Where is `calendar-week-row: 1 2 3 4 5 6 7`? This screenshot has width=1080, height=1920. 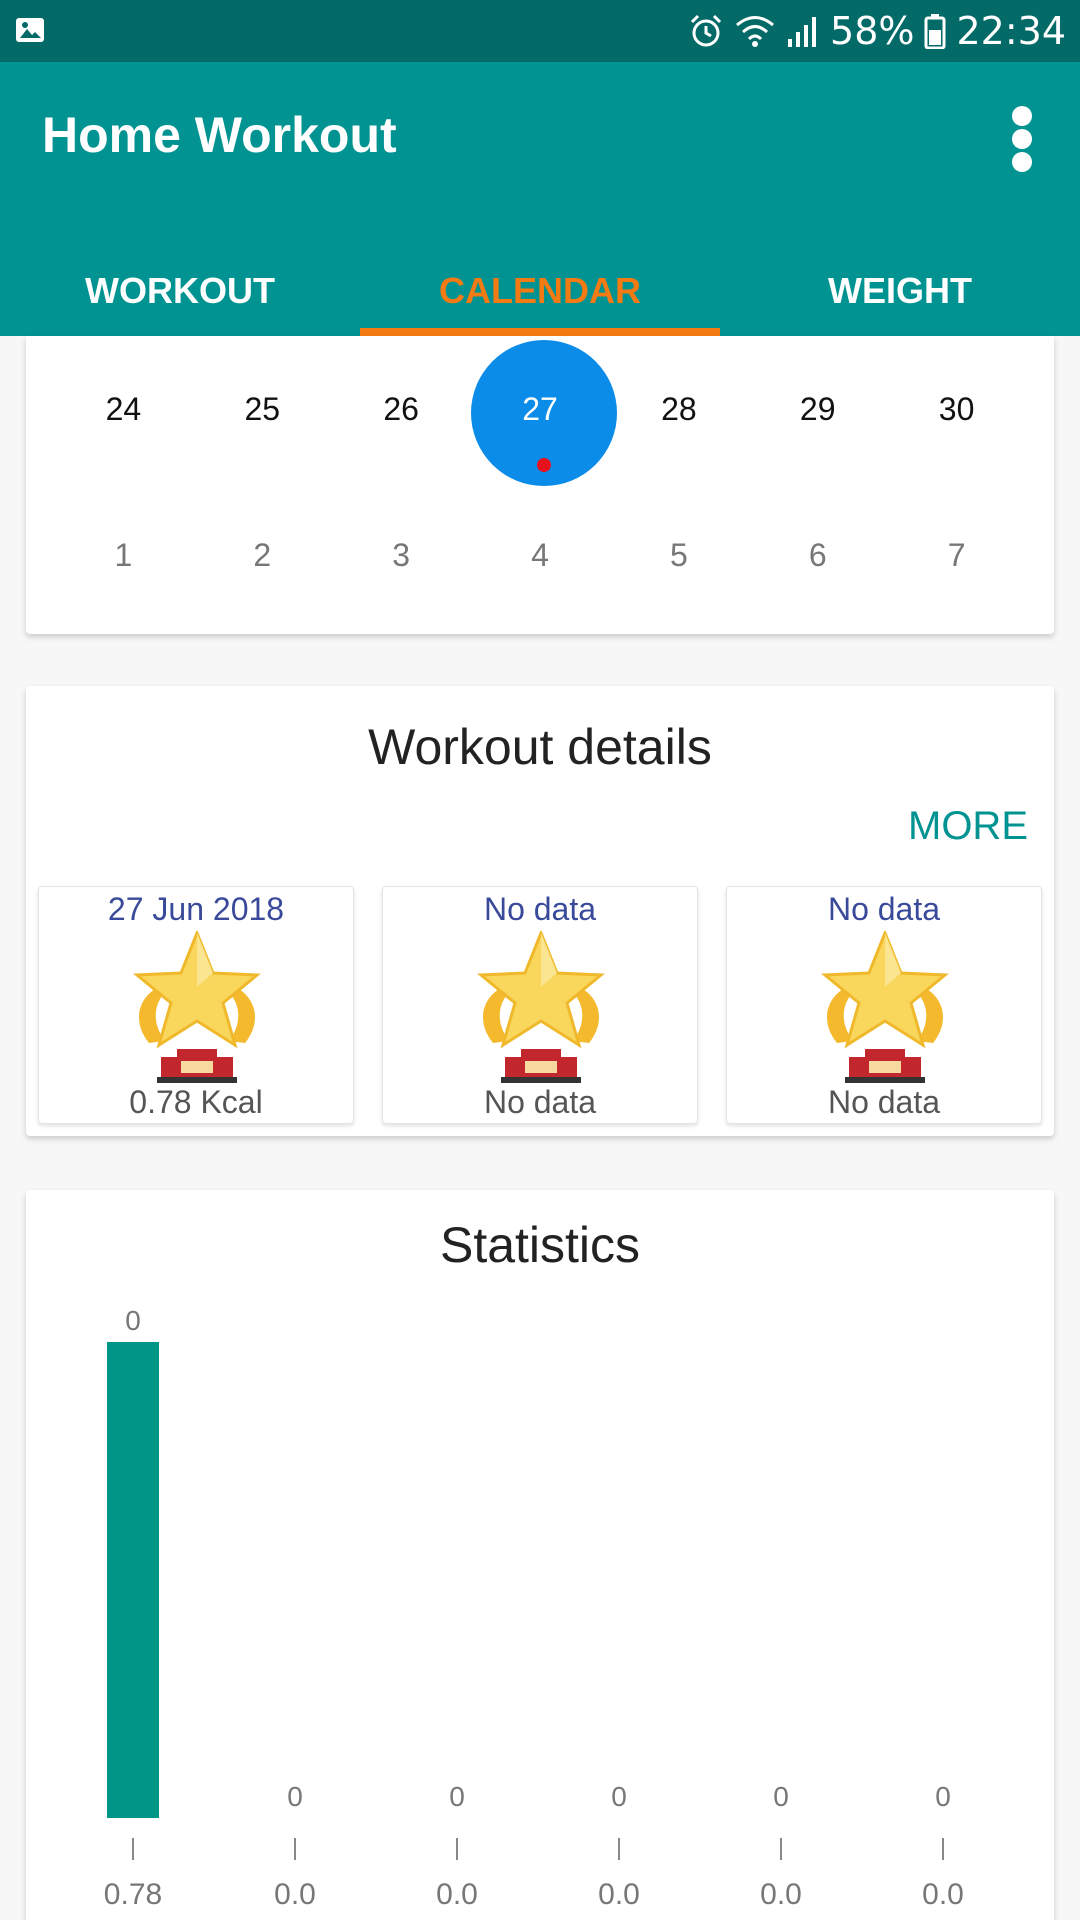
calendar-week-row: 1 2 3 4 5 6 7 is located at coordinates (540, 555).